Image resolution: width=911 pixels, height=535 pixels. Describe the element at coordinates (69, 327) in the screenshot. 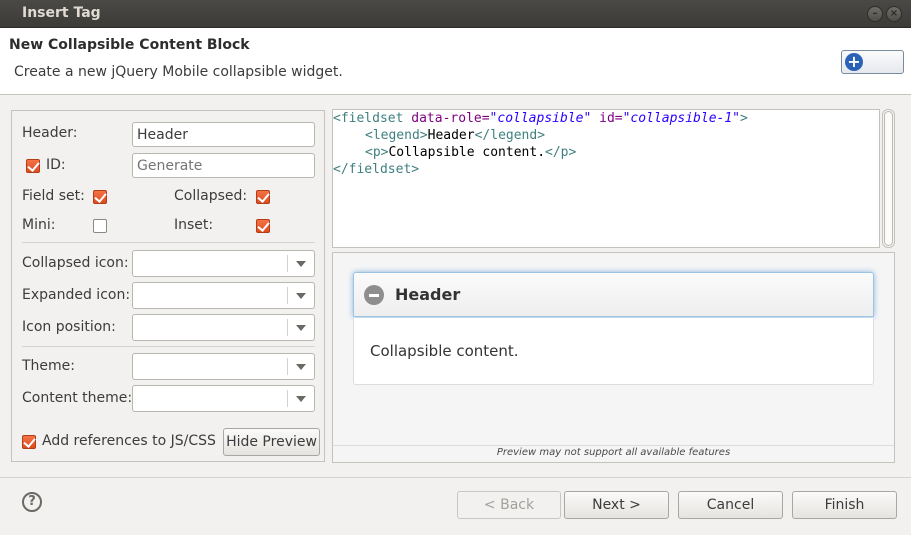

I see `icon-position-label: Icon position:` at that location.